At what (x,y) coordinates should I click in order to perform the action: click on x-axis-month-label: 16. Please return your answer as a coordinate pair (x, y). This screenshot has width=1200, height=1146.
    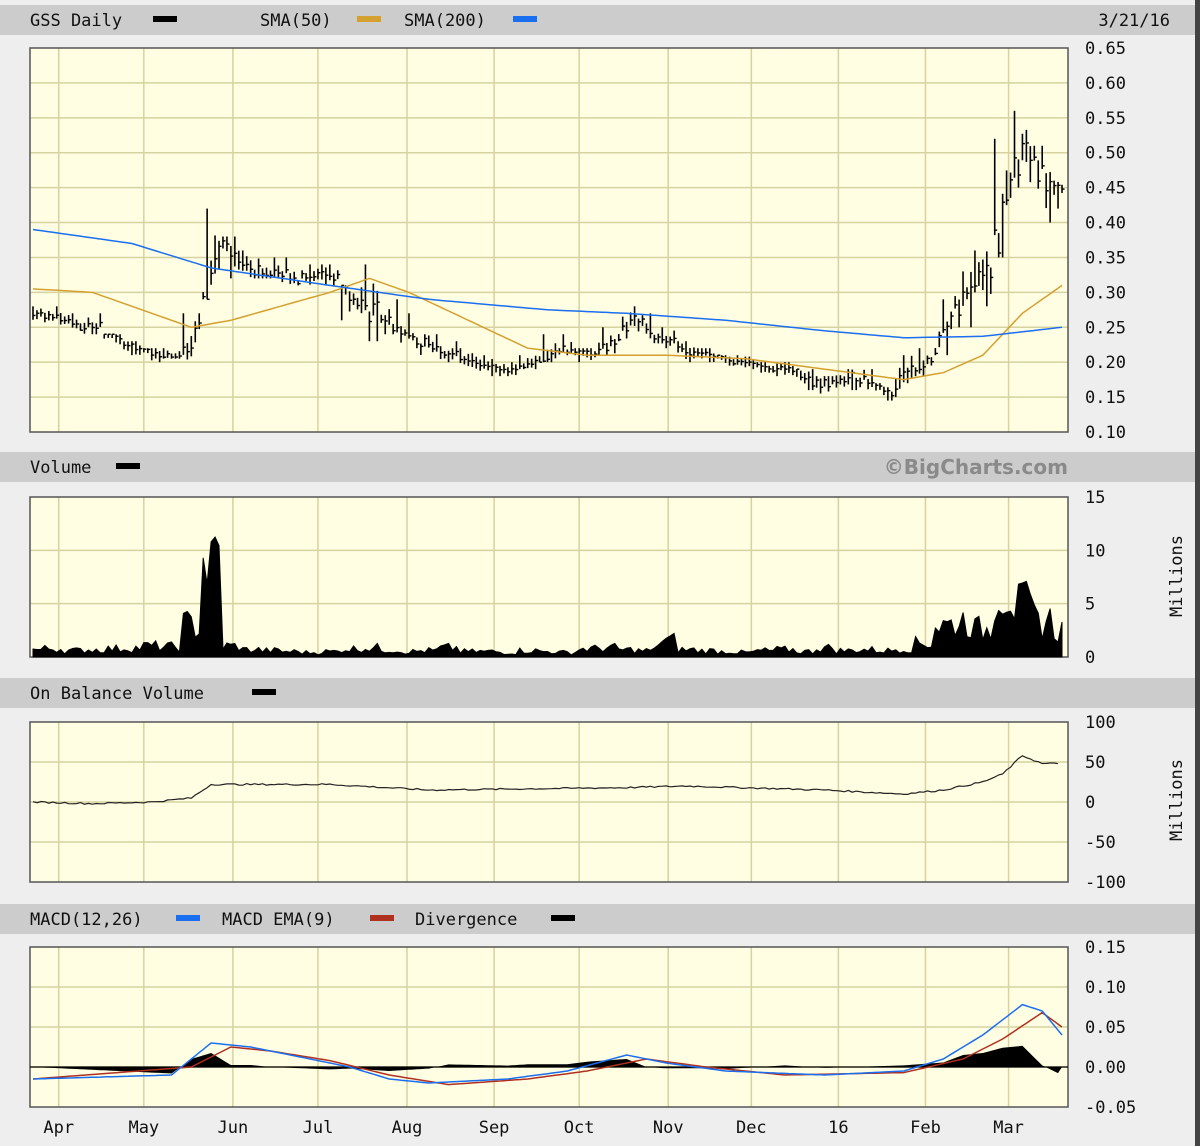
    Looking at the image, I should click on (838, 1128).